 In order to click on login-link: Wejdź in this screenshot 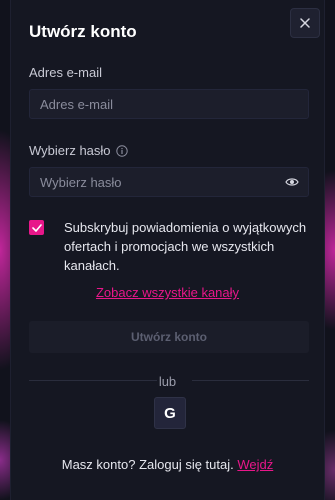, I will do `click(255, 464)`.